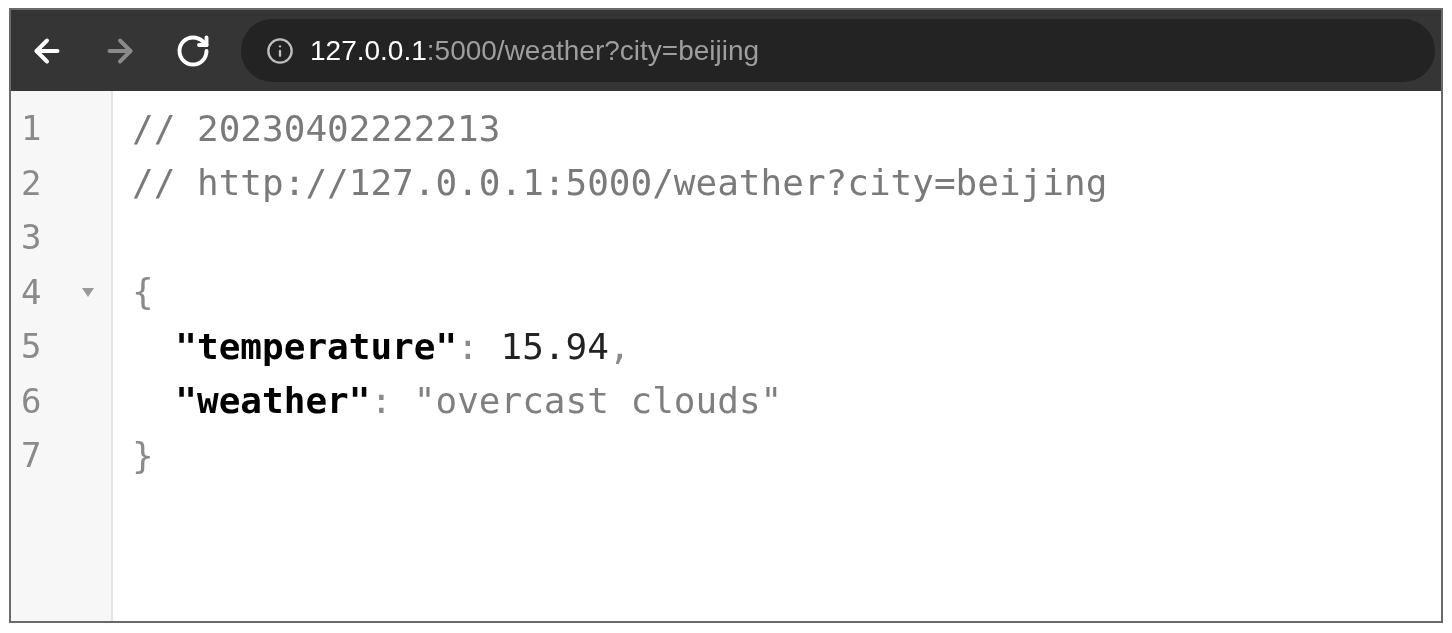 The height and width of the screenshot is (633, 1452). What do you see at coordinates (32, 128) in the screenshot?
I see `line-number: 1` at bounding box center [32, 128].